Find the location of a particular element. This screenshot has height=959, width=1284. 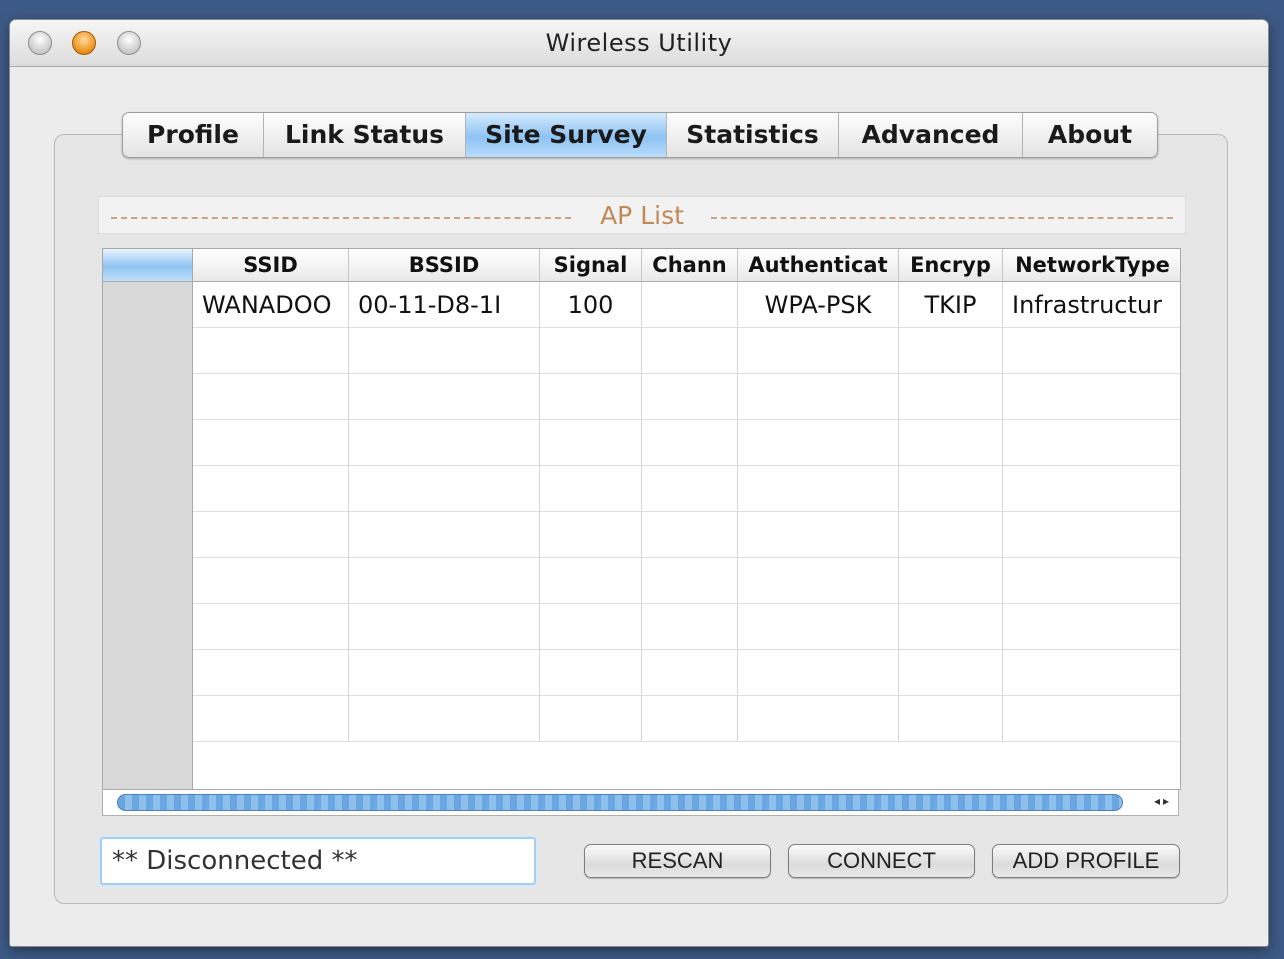

window-title: Wireless Utility is located at coordinates (639, 43).